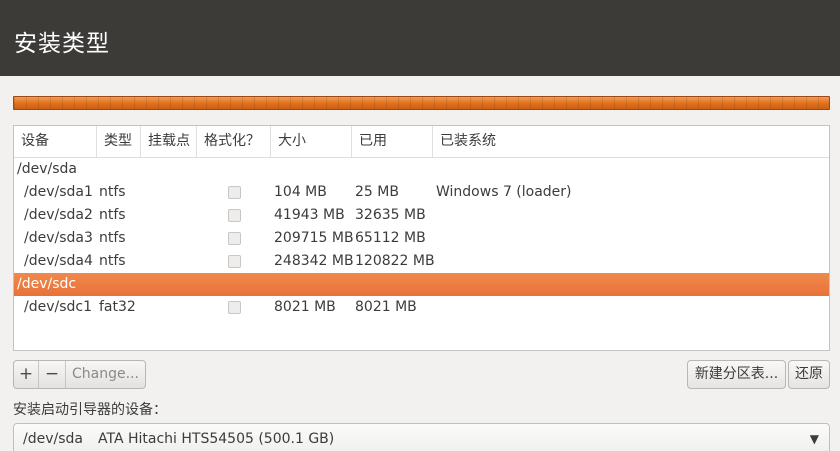 This screenshot has width=840, height=451. Describe the element at coordinates (58, 192) in the screenshot. I see `cell-device: /dev/sda1` at that location.